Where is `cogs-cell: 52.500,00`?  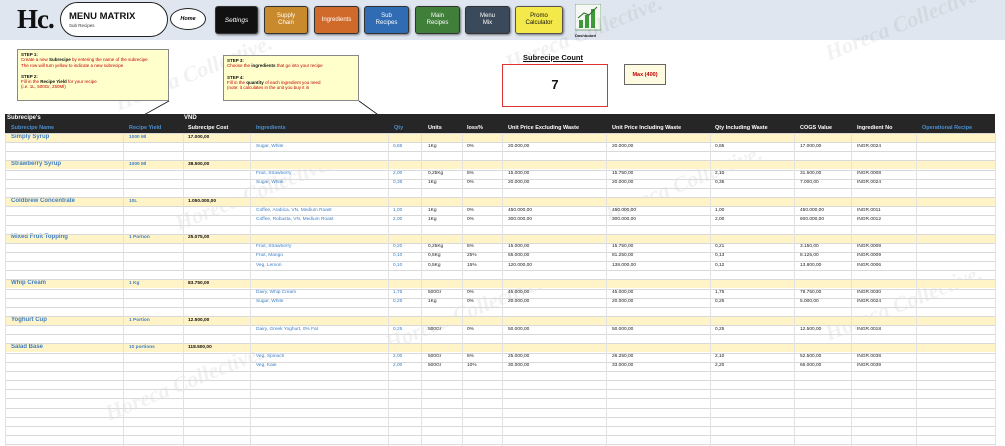
cogs-cell: 52.500,00 is located at coordinates (811, 357).